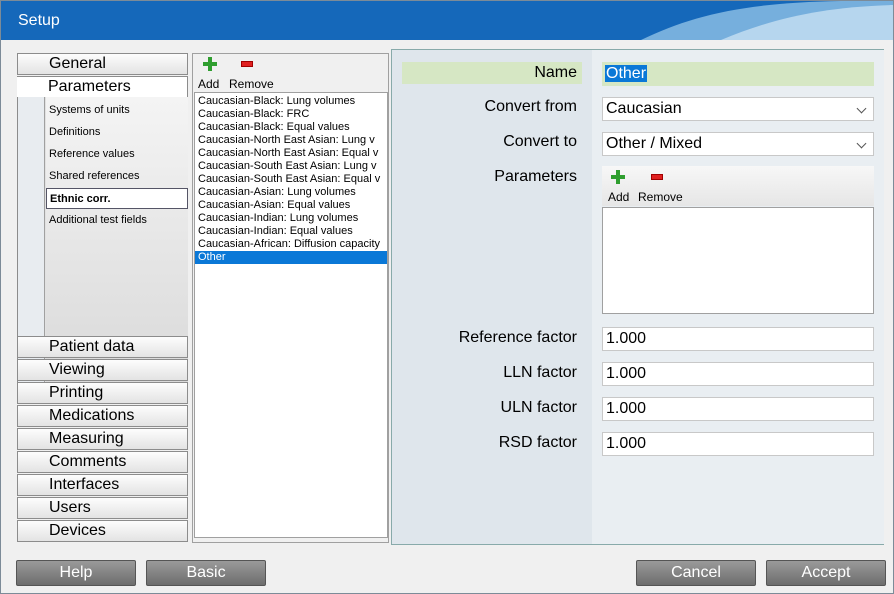 Image resolution: width=894 pixels, height=594 pixels. What do you see at coordinates (291, 192) in the screenshot?
I see `list-item: Caucasian-Asian: Lung volumes` at bounding box center [291, 192].